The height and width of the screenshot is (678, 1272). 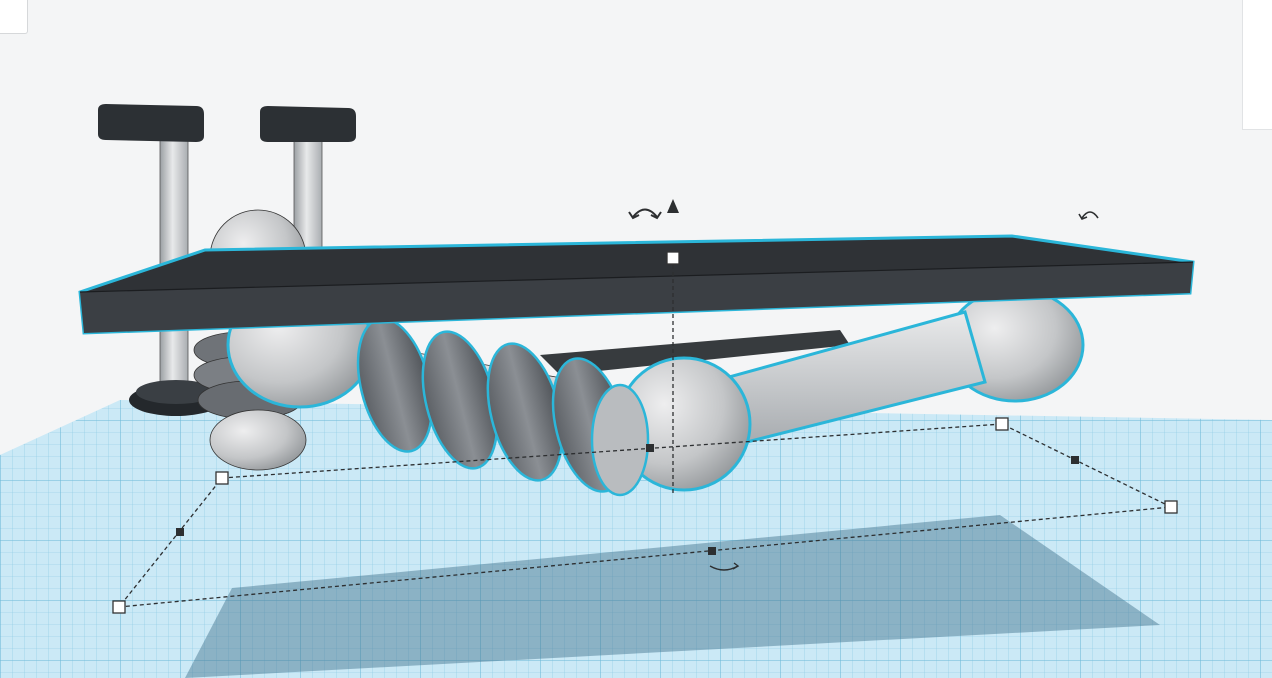 I want to click on triangle-up-icon, so click(x=673, y=206).